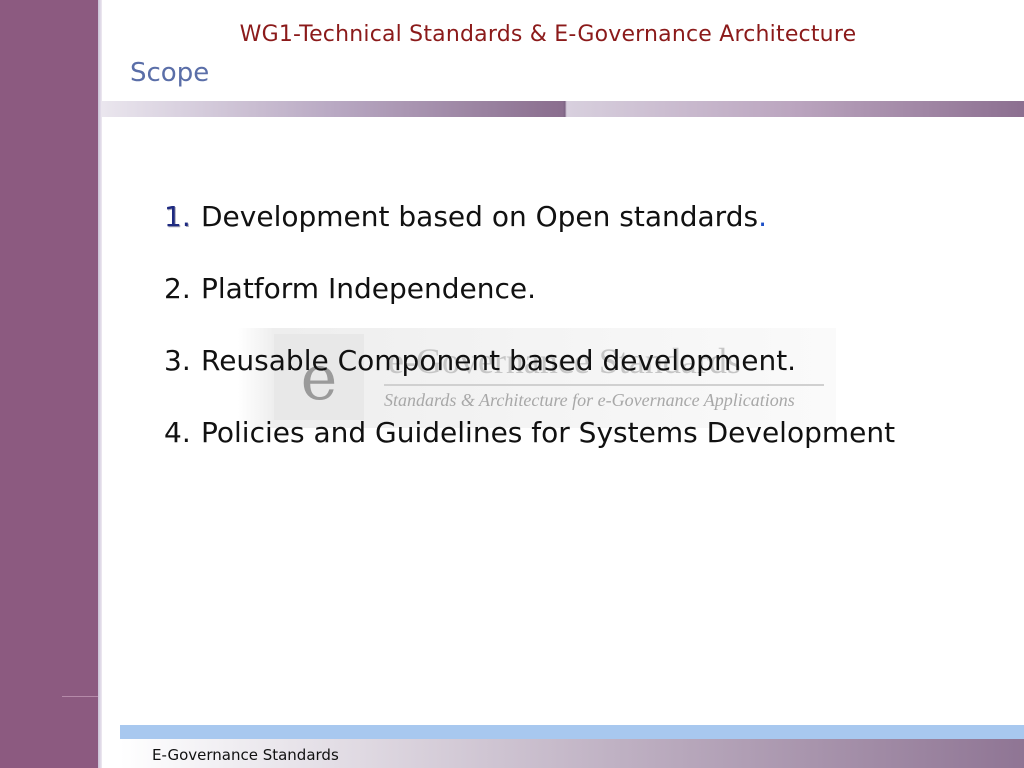  Describe the element at coordinates (80, 696) in the screenshot. I see `sidebar-divider` at that location.